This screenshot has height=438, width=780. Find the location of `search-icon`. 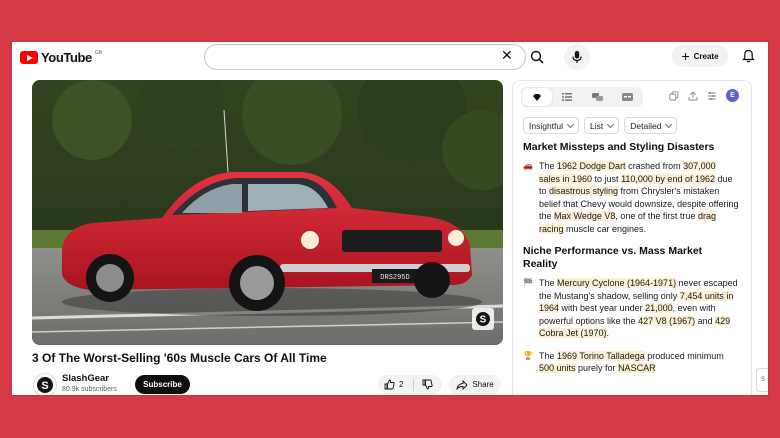

search-icon is located at coordinates (537, 57).